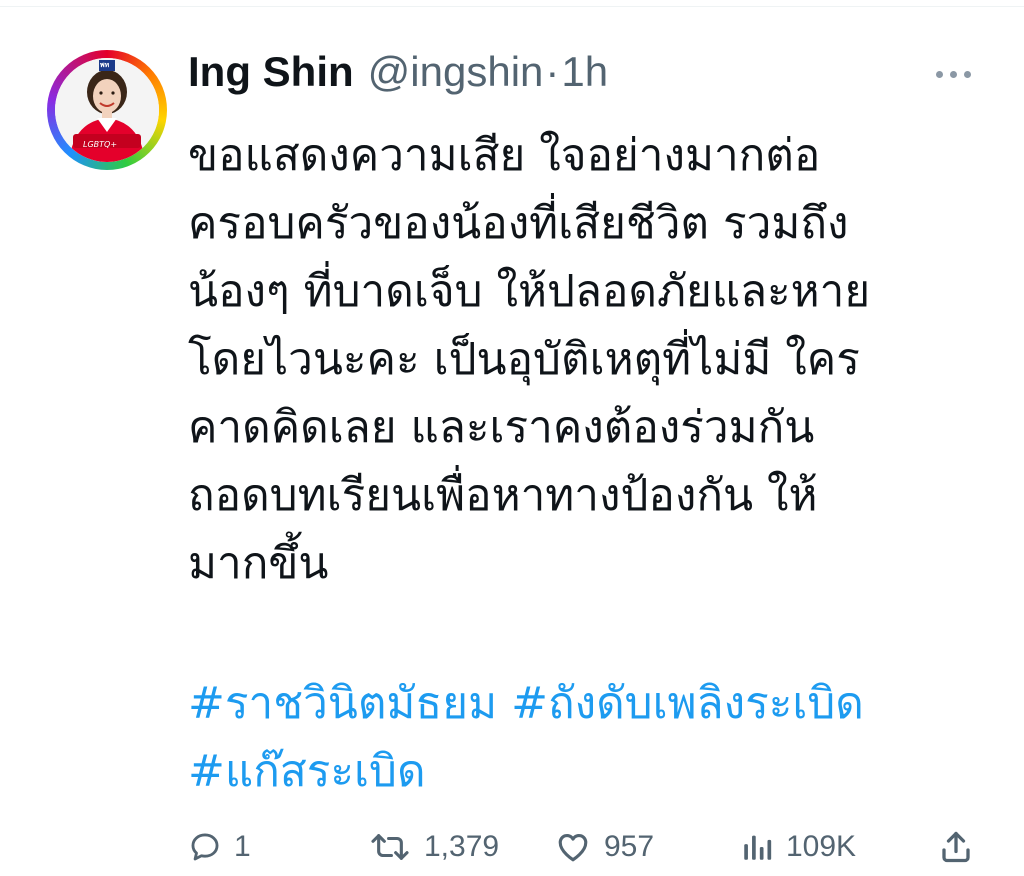 The height and width of the screenshot is (876, 1024). What do you see at coordinates (105, 65) in the screenshot?
I see `avatar-badge: พท` at bounding box center [105, 65].